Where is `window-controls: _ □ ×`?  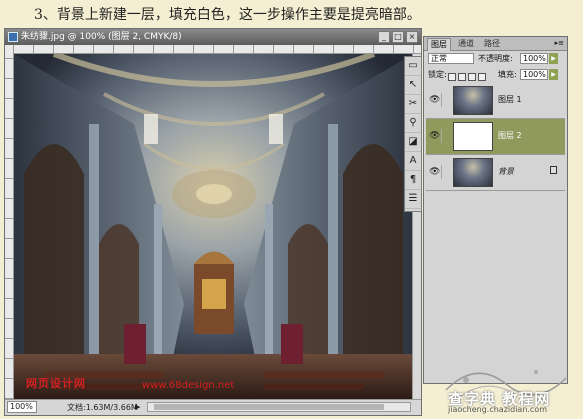
window-controls: _ □ × is located at coordinates (398, 37).